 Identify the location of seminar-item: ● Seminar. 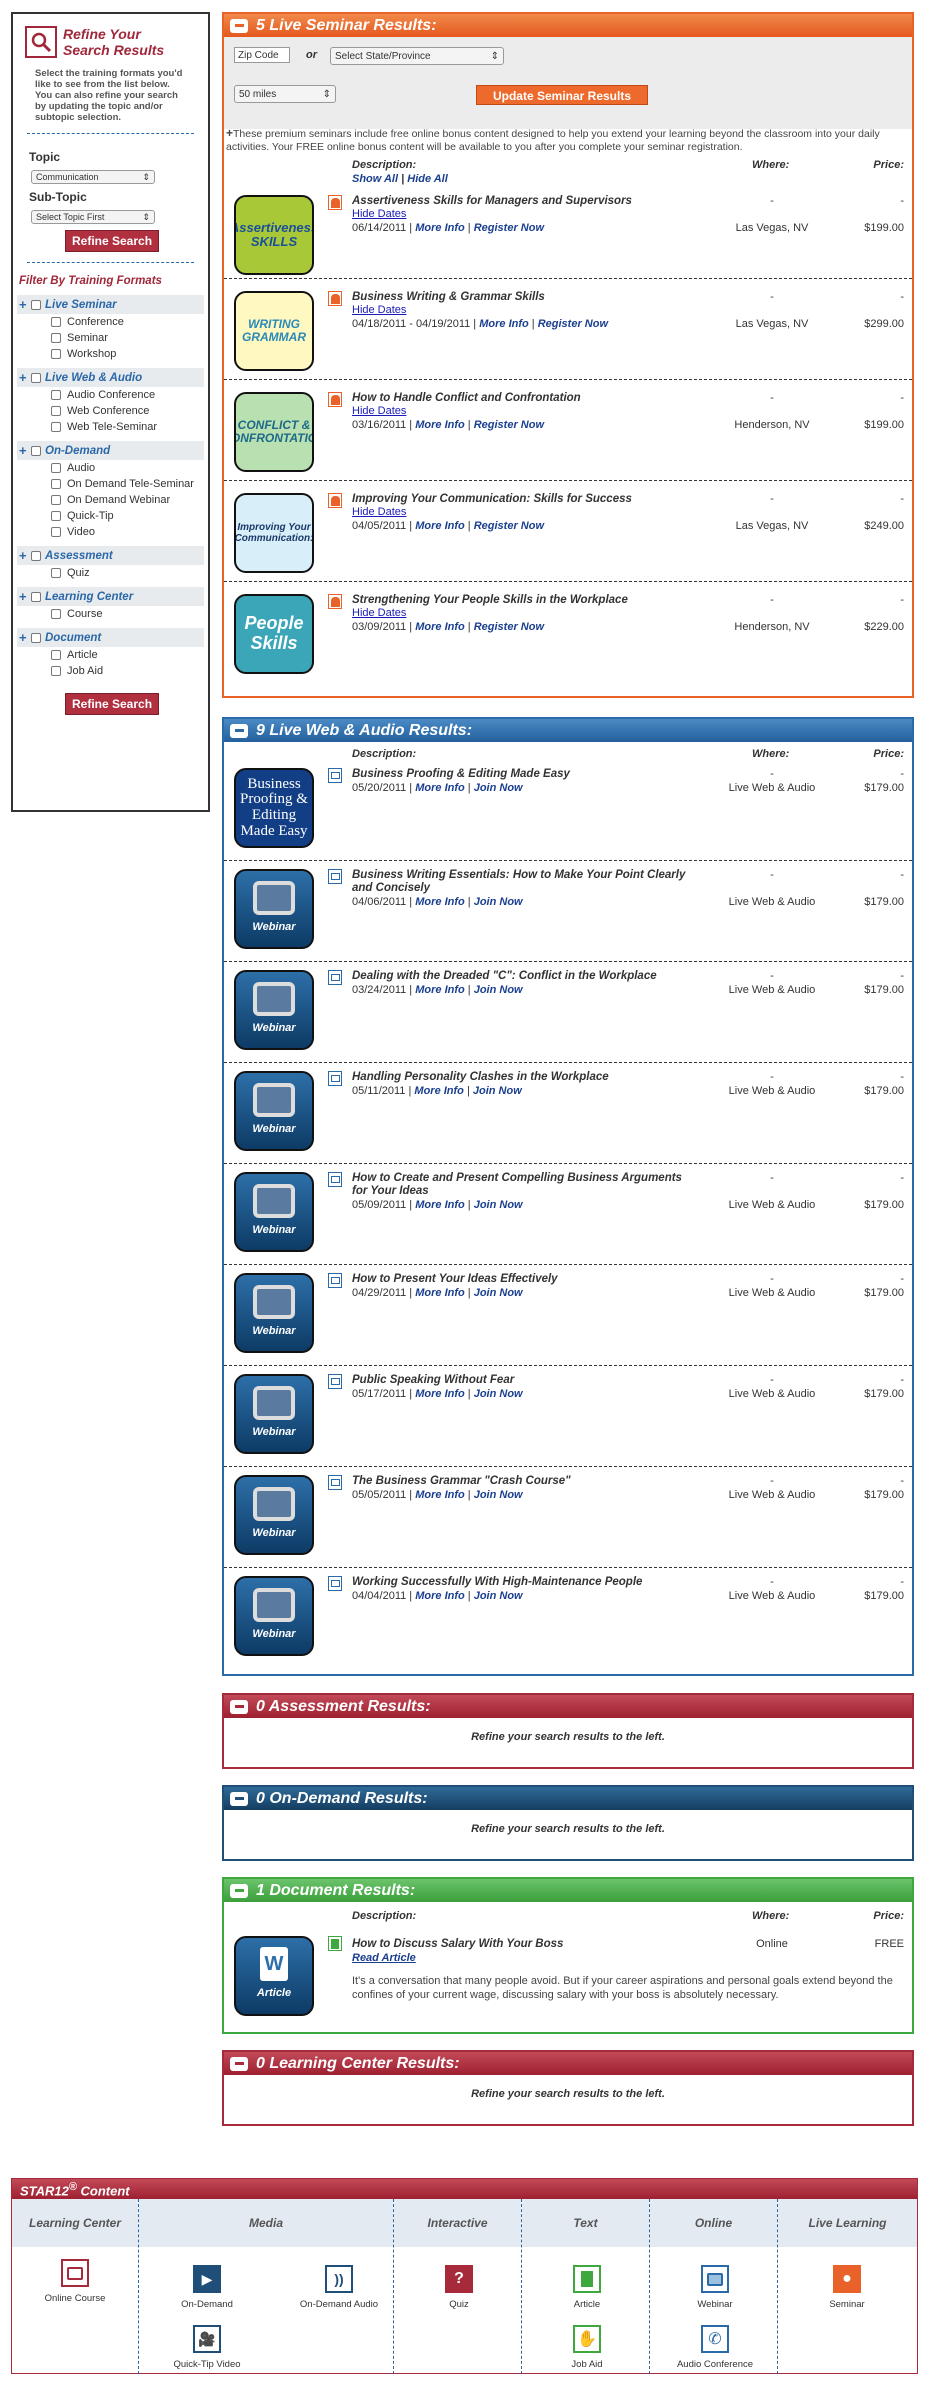
(847, 2287).